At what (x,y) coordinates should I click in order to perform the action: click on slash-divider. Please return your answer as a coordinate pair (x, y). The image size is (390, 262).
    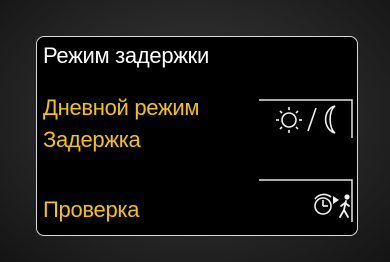
    Looking at the image, I should click on (312, 119).